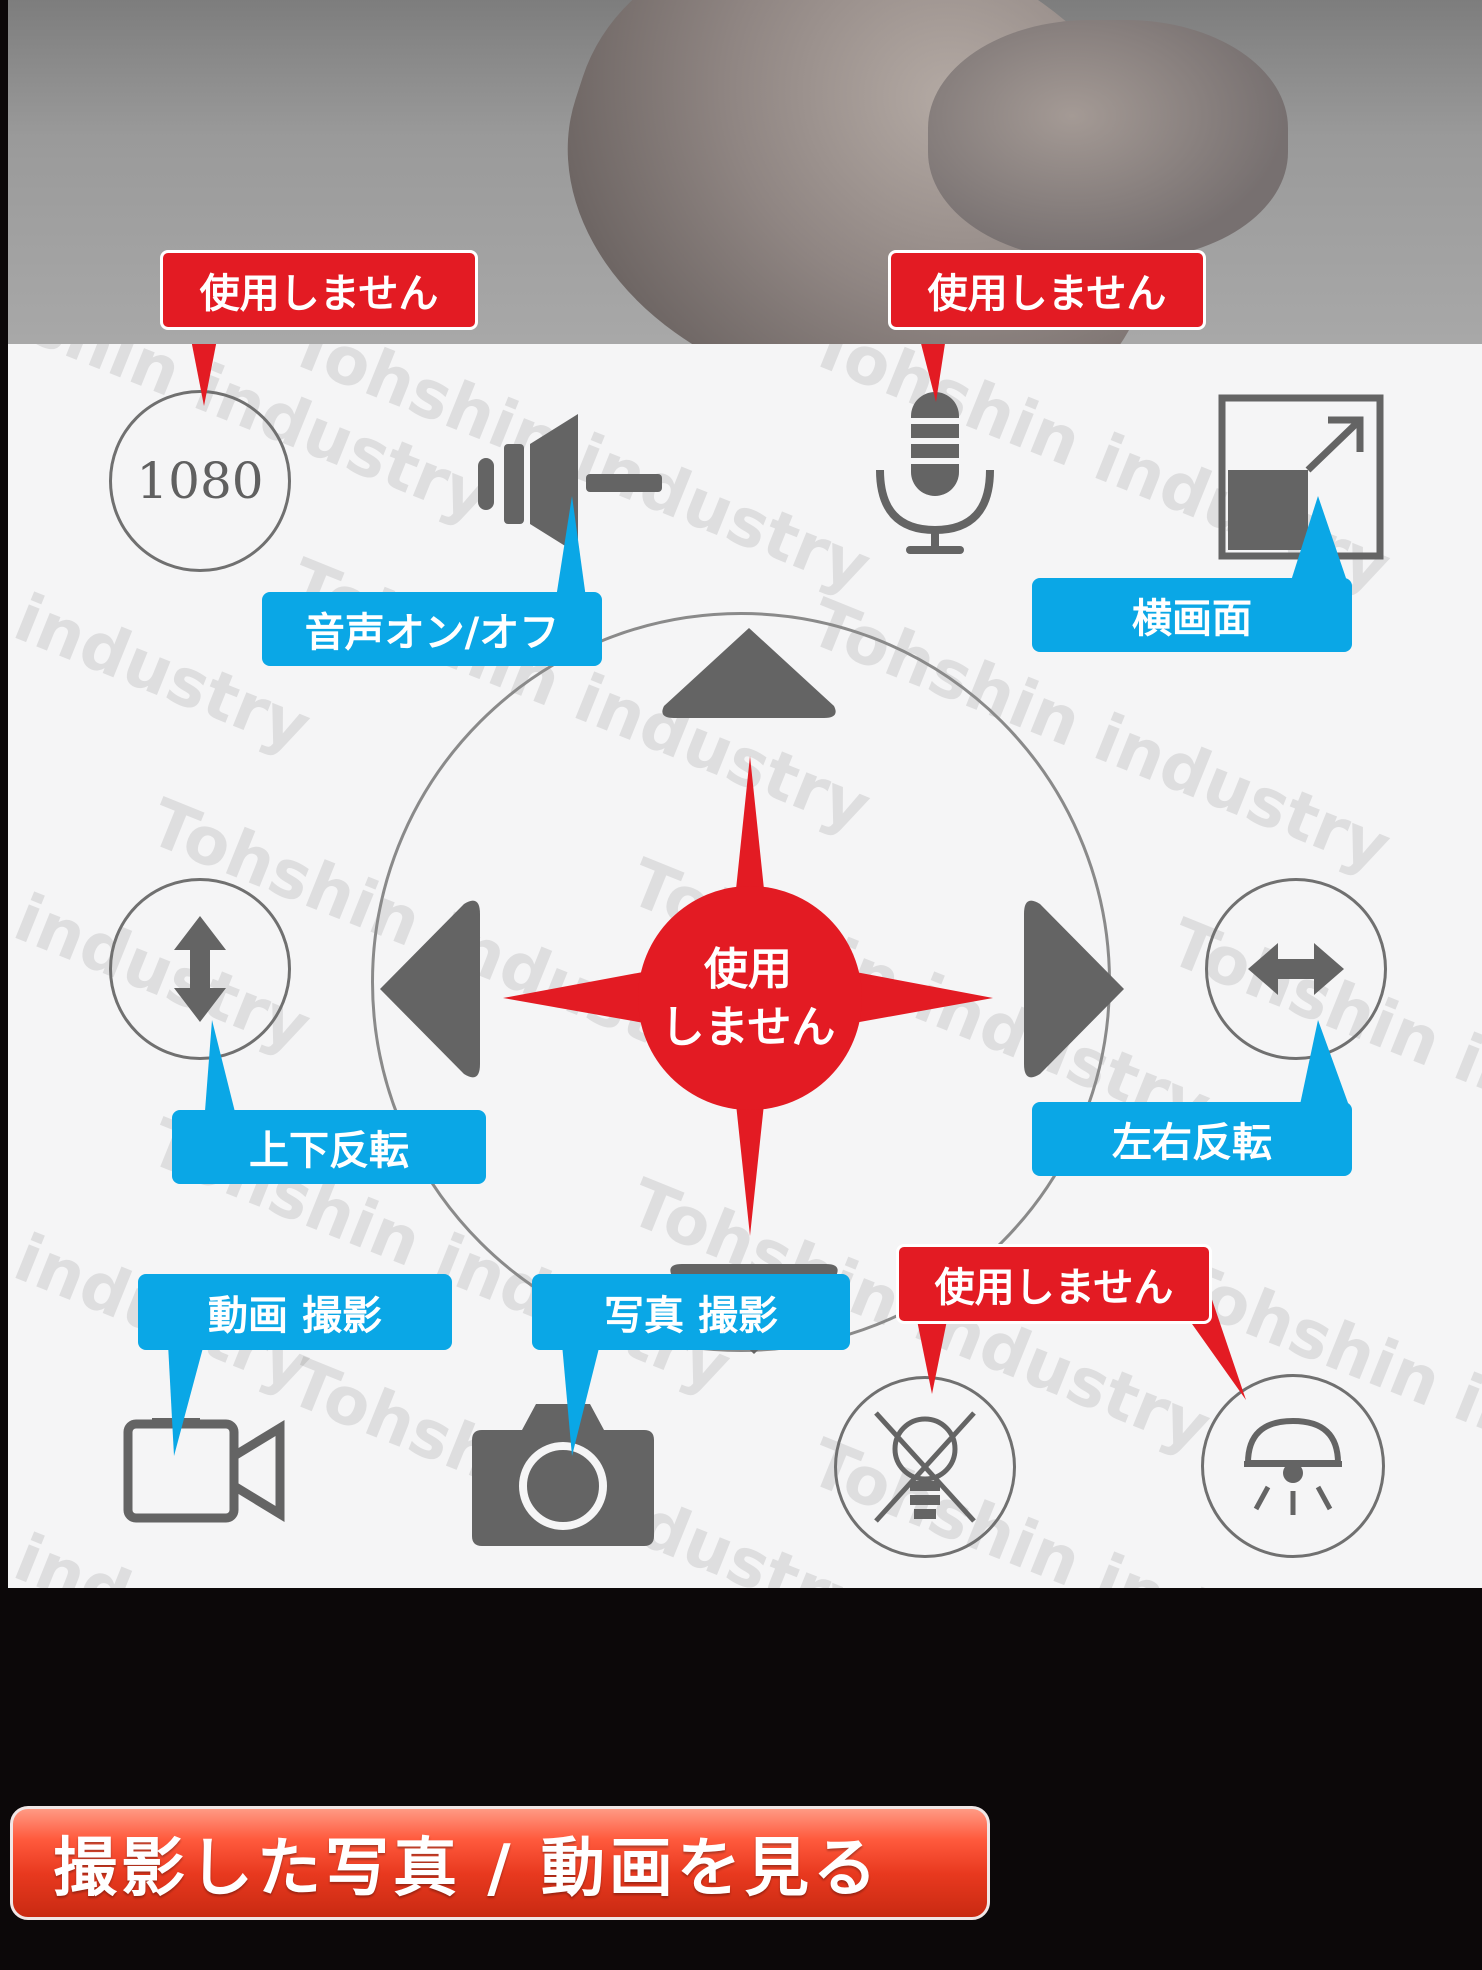  Describe the element at coordinates (691, 1312) in the screenshot. I see `photo-capture-callout: 写真 撮影` at that location.